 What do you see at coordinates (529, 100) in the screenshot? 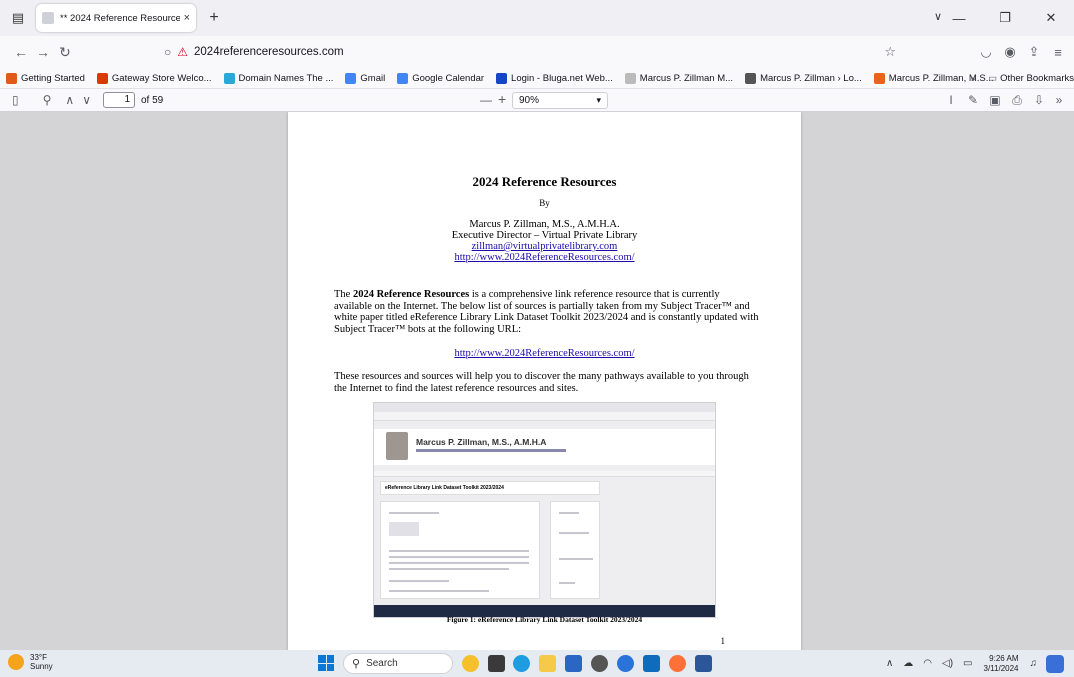
I see `zoom-value: 90%` at bounding box center [529, 100].